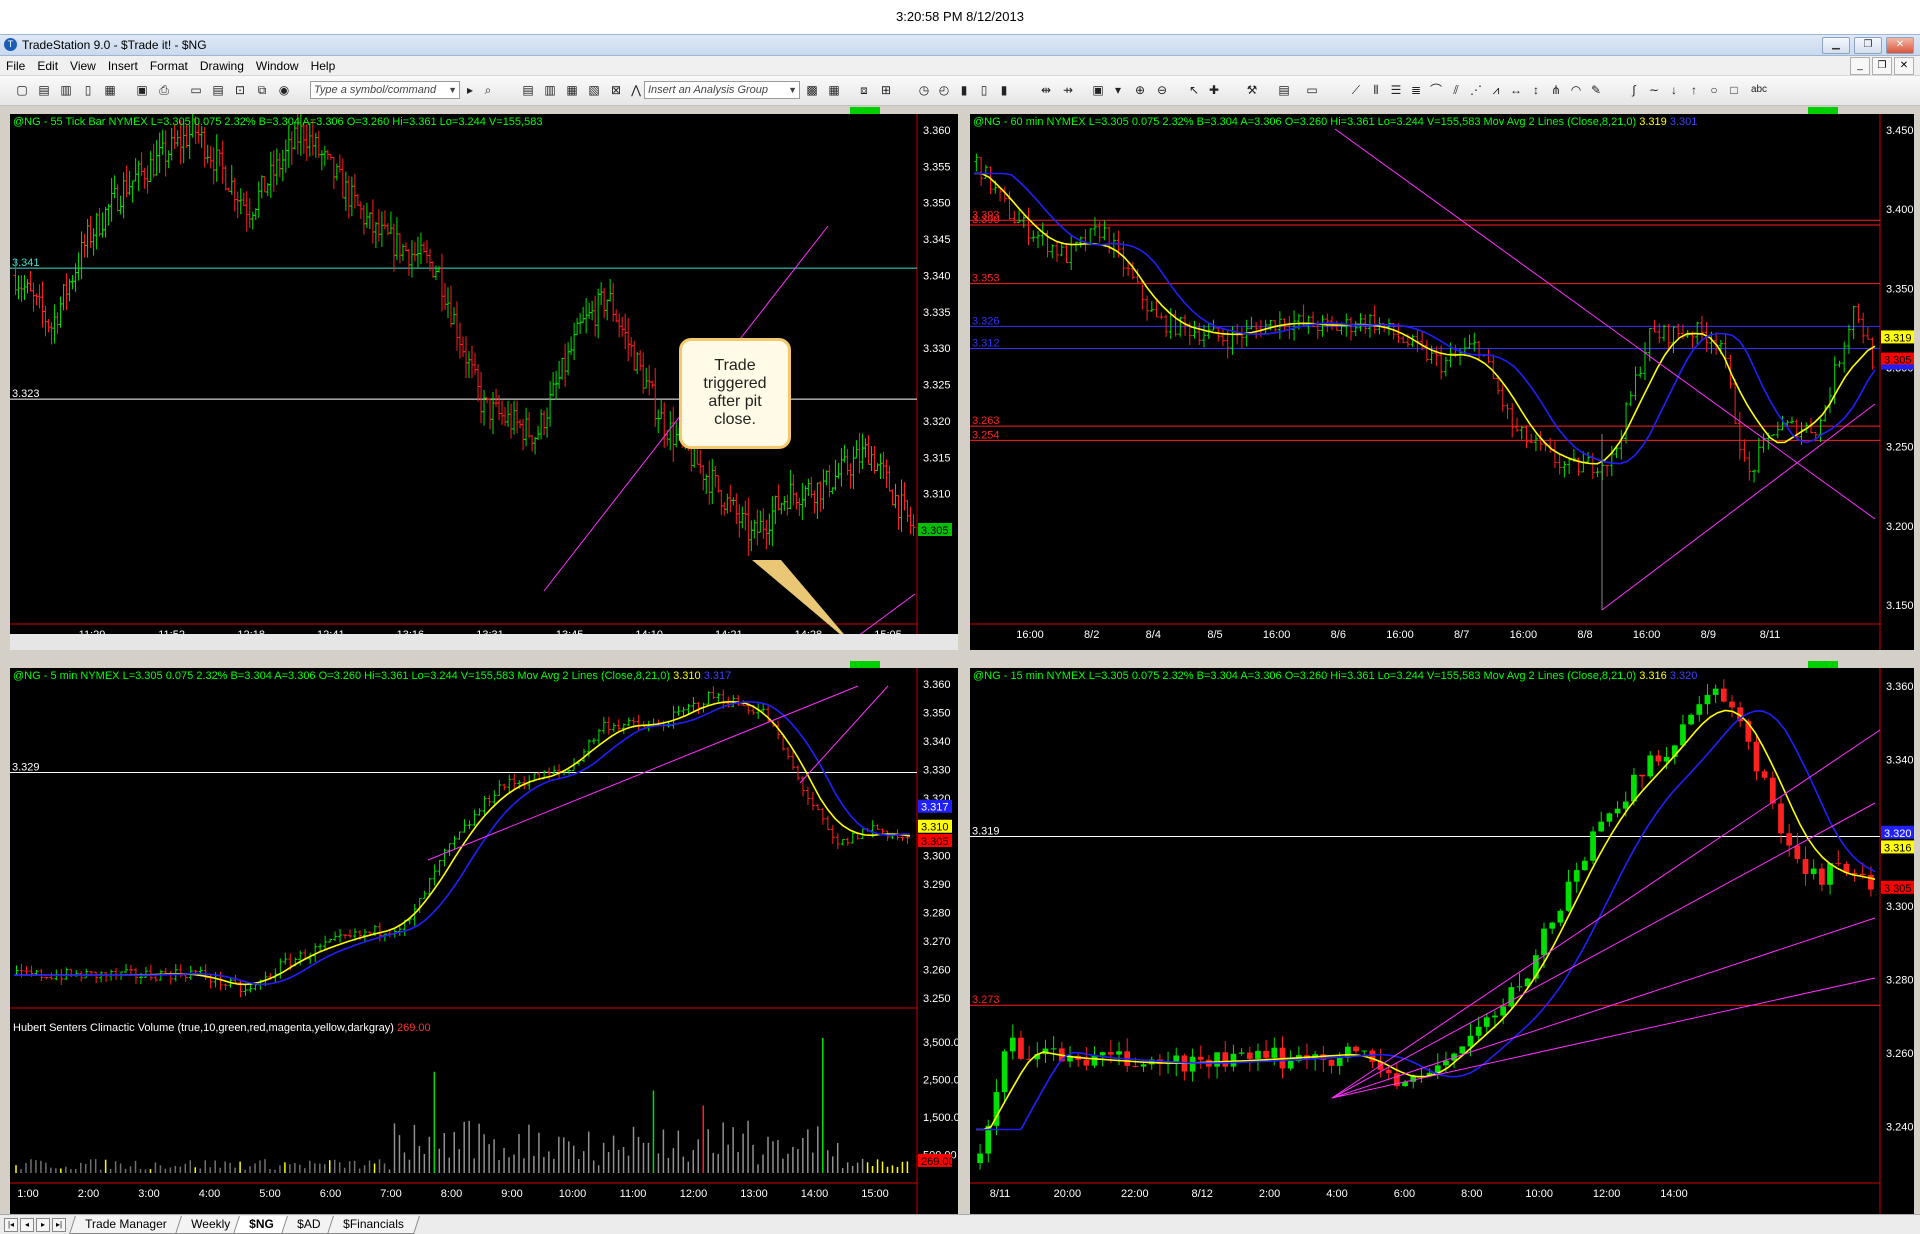  Describe the element at coordinates (924, 90) in the screenshot. I see `alarm-clock-icon: ◷` at that location.